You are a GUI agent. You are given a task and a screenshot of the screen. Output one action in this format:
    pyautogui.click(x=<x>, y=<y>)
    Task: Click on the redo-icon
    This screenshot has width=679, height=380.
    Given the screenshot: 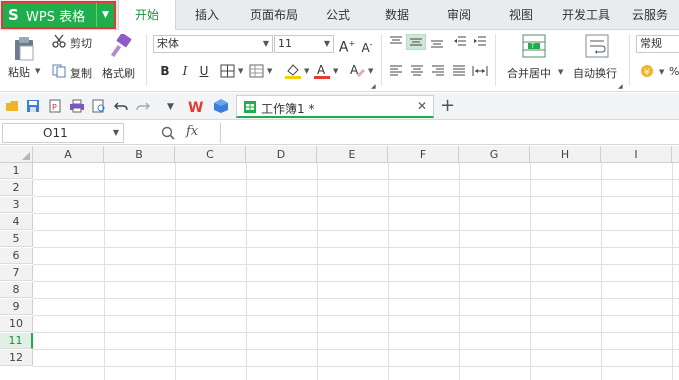 What is the action you would take?
    pyautogui.click(x=143, y=106)
    